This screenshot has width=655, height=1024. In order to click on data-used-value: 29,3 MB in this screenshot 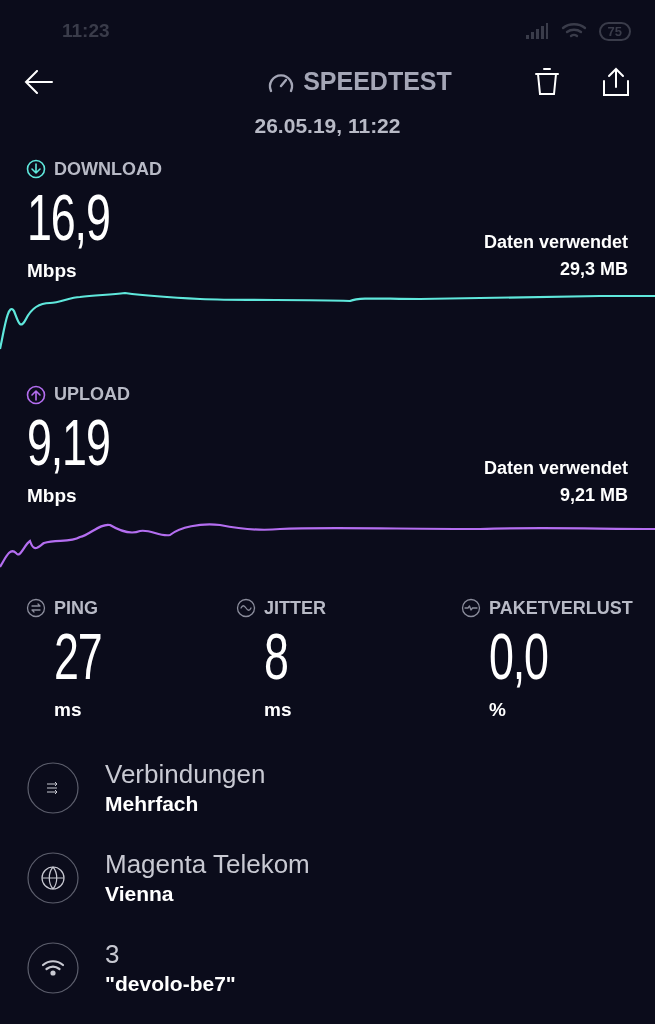, I will do `click(593, 269)`.